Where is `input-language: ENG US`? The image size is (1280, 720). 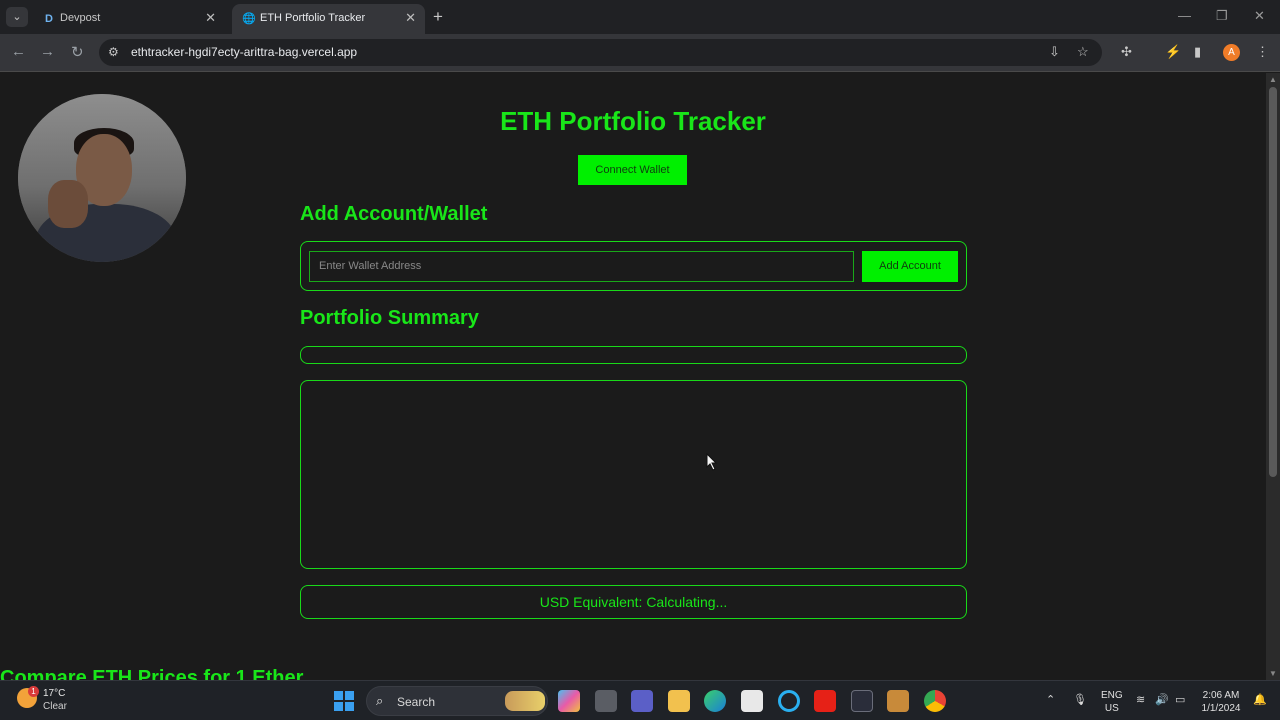
input-language: ENG US is located at coordinates (1112, 702).